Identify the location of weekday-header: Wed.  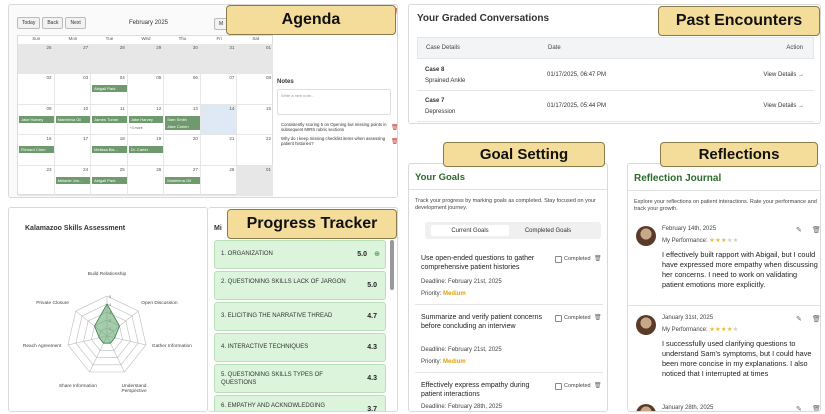
(146, 38).